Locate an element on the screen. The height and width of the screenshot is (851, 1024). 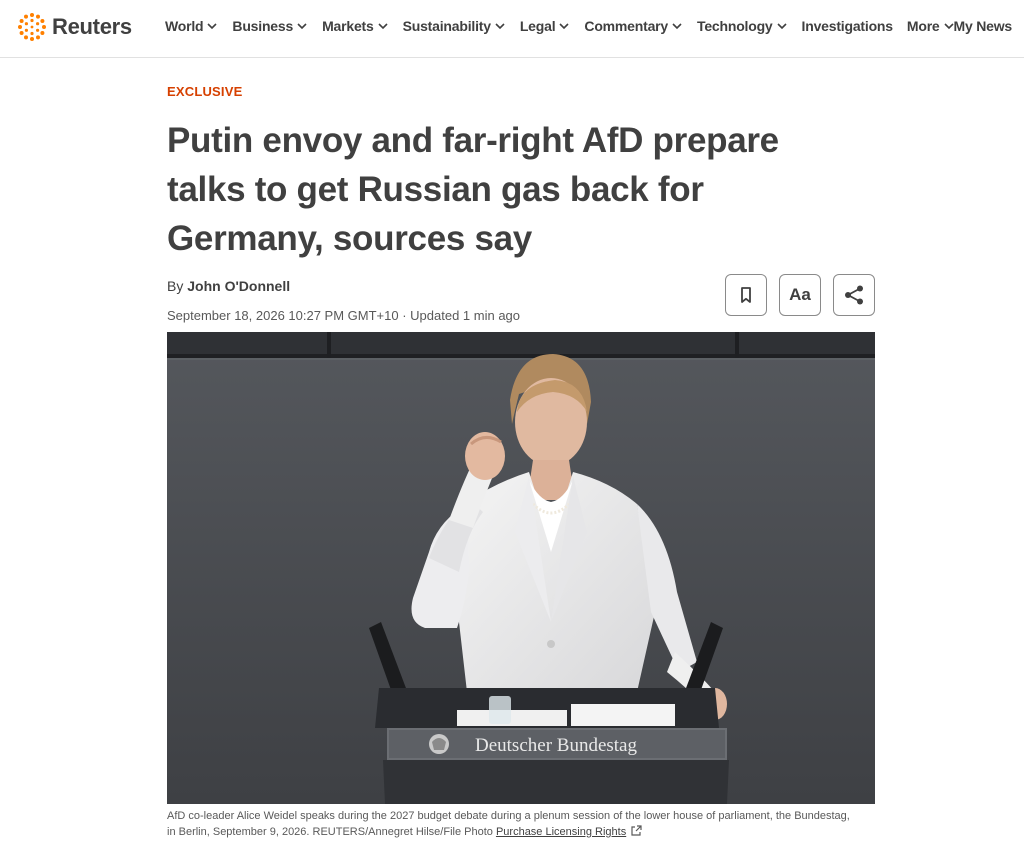
nav-item-world: World is located at coordinates (191, 26).